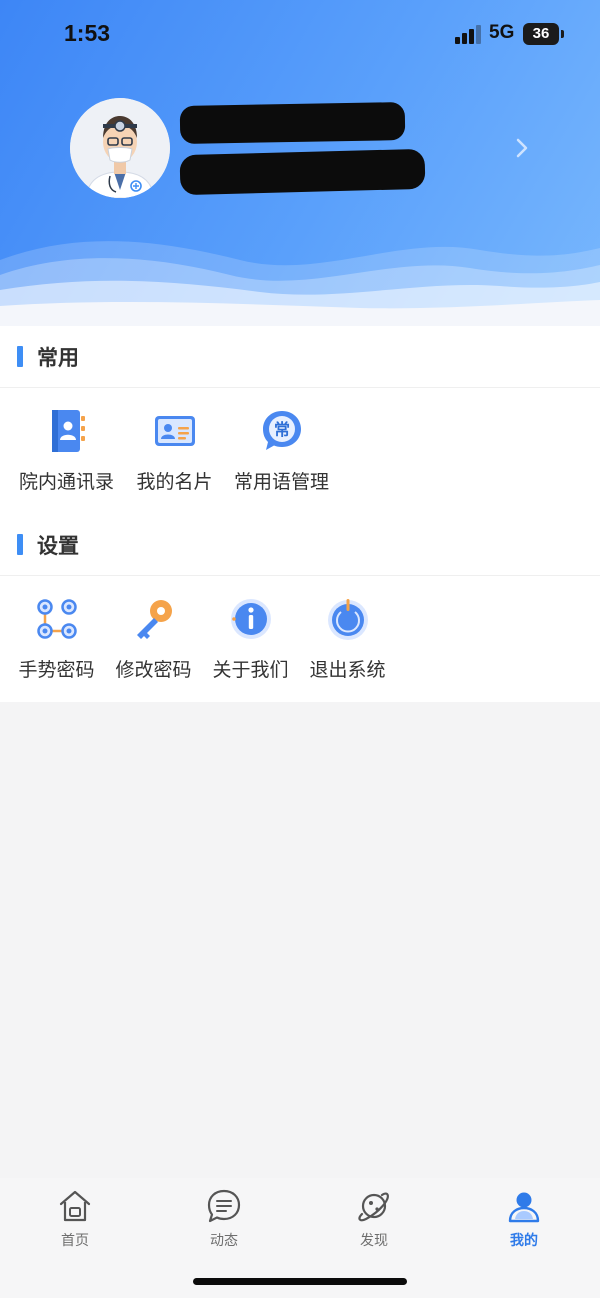 The width and height of the screenshot is (600, 1298). I want to click on user-icon, so click(524, 1207).